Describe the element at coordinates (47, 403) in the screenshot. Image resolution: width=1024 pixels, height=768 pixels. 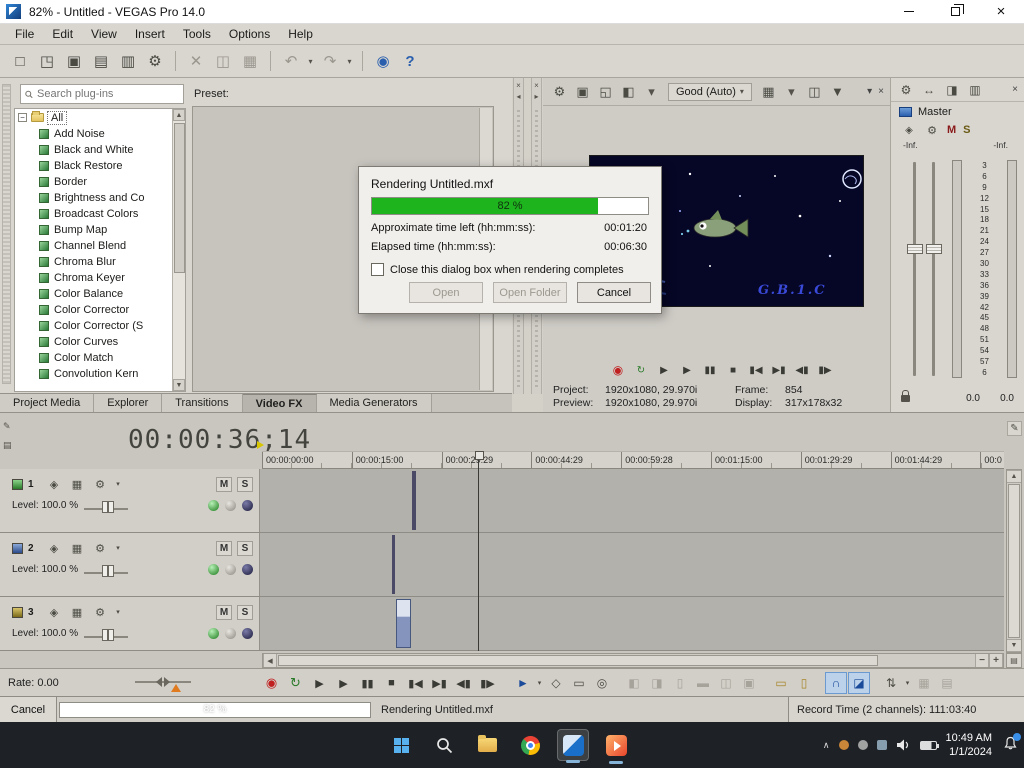
I see `tab-project-media: Project Media` at that location.